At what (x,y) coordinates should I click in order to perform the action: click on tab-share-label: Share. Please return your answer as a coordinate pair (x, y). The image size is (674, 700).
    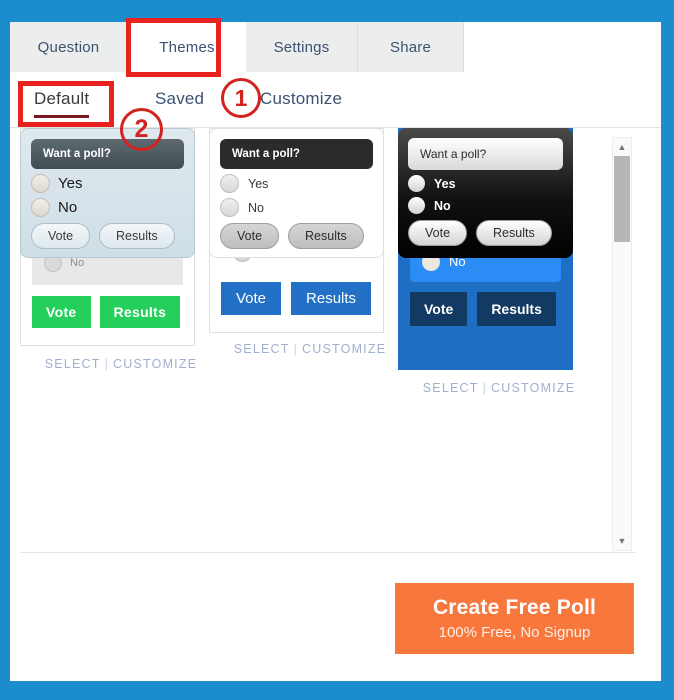
    Looking at the image, I should click on (410, 47).